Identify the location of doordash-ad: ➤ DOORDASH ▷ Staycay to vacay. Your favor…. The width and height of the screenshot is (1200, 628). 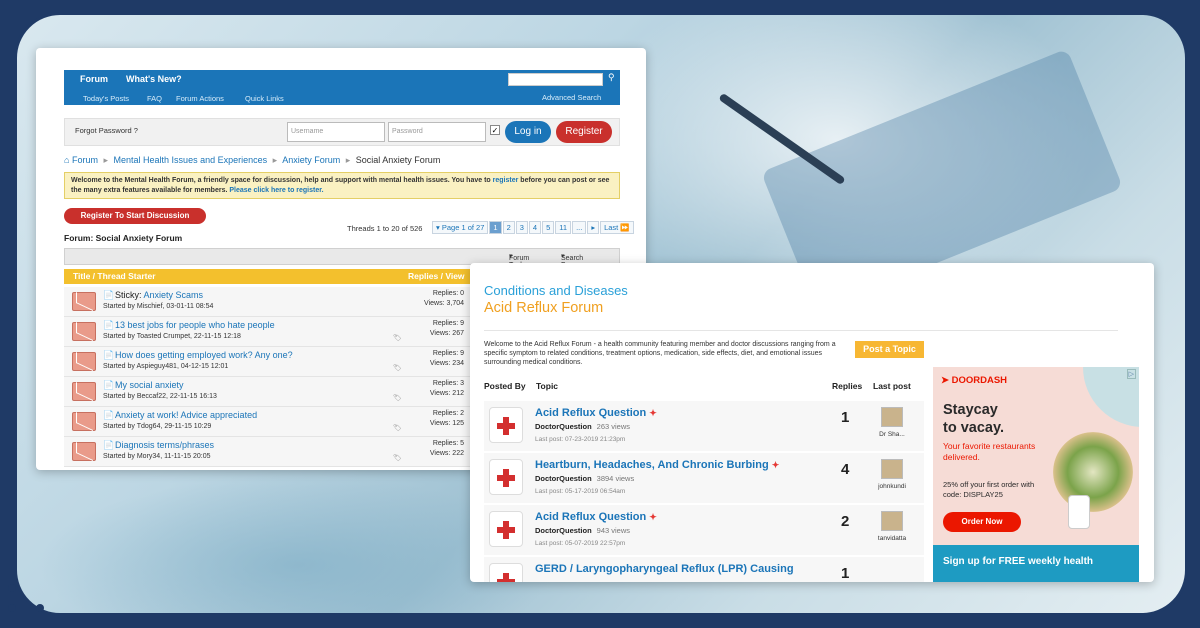
(1036, 474).